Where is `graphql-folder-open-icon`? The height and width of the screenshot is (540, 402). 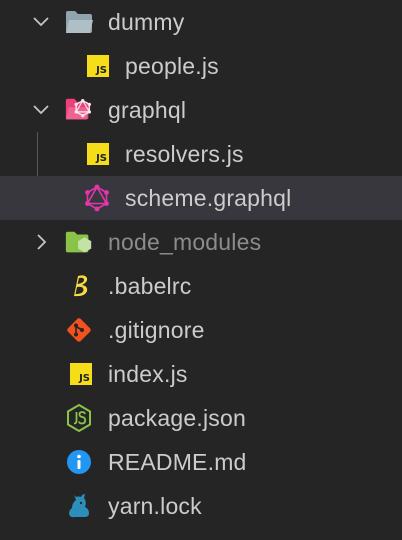 graphql-folder-open-icon is located at coordinates (79, 110).